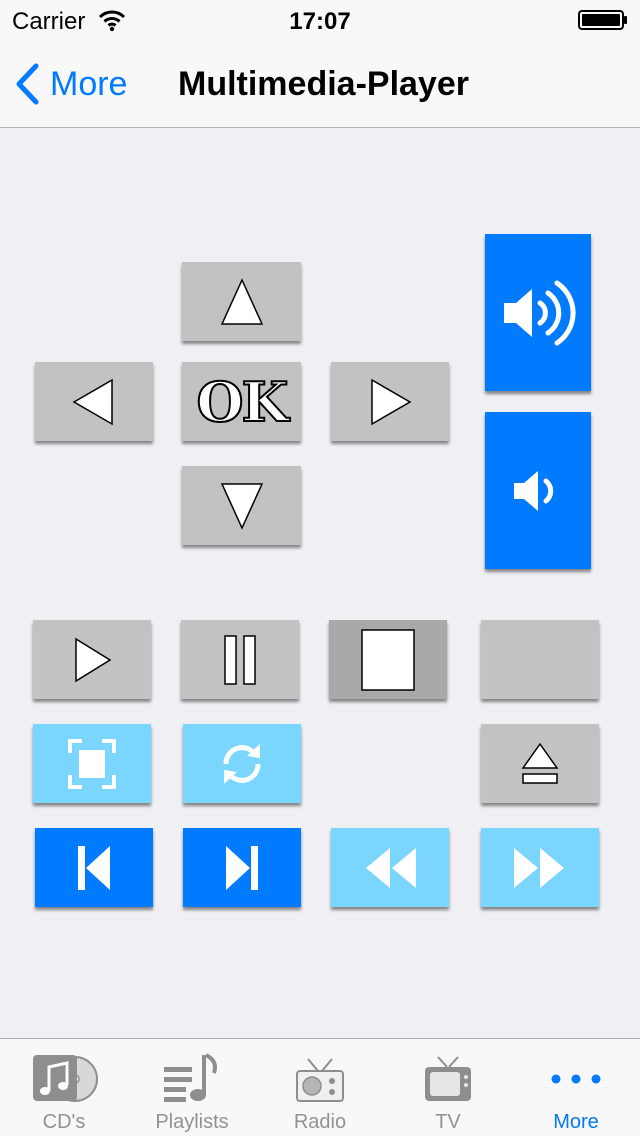  I want to click on play-button, so click(92, 659).